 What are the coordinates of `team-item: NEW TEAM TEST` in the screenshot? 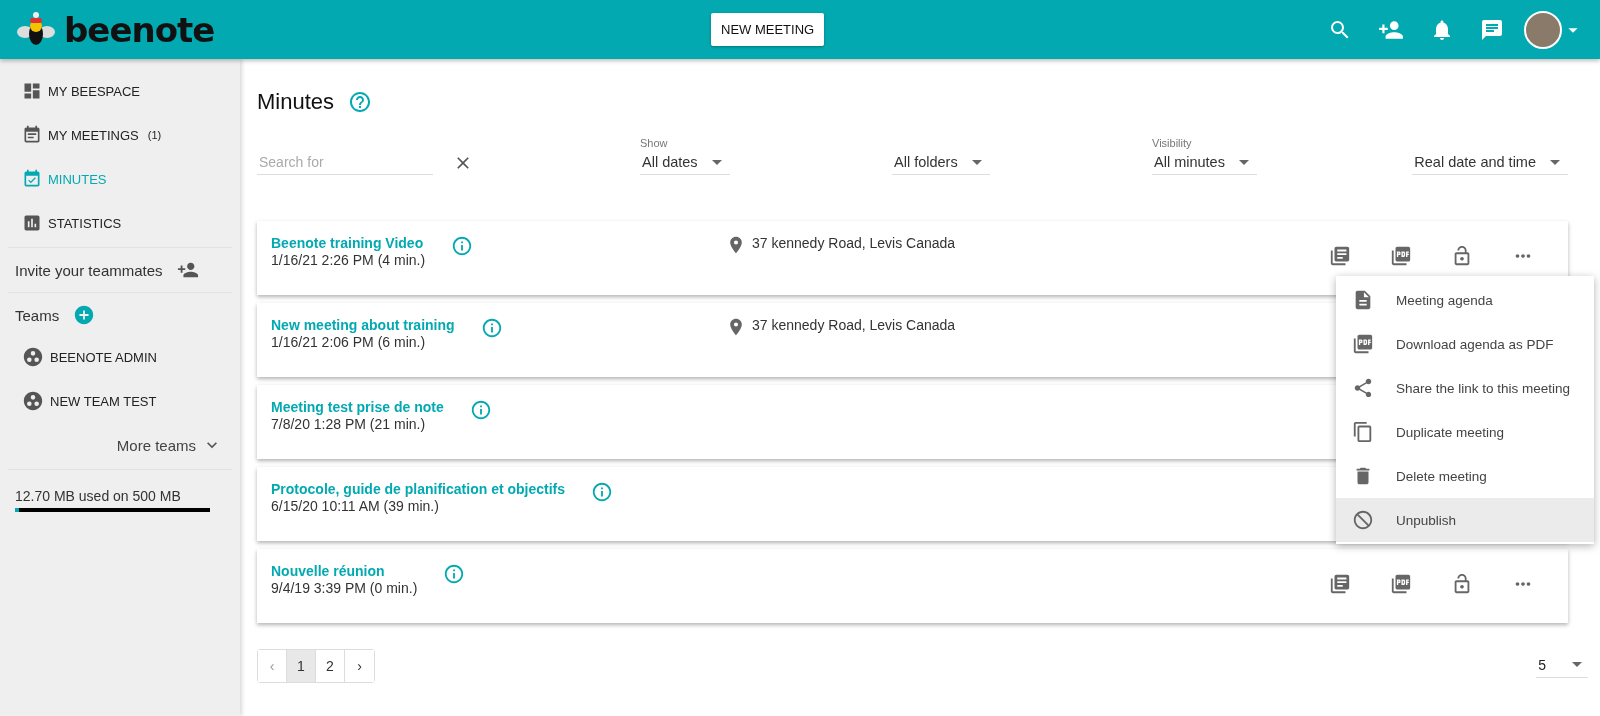 It's located at (120, 401).